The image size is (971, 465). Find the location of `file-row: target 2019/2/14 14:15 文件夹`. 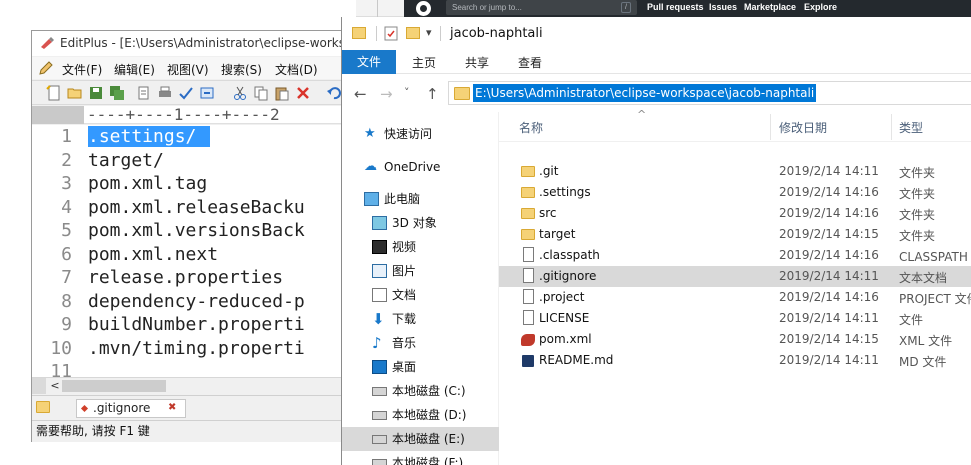

file-row: target 2019/2/14 14:15 文件夹 is located at coordinates (735, 234).